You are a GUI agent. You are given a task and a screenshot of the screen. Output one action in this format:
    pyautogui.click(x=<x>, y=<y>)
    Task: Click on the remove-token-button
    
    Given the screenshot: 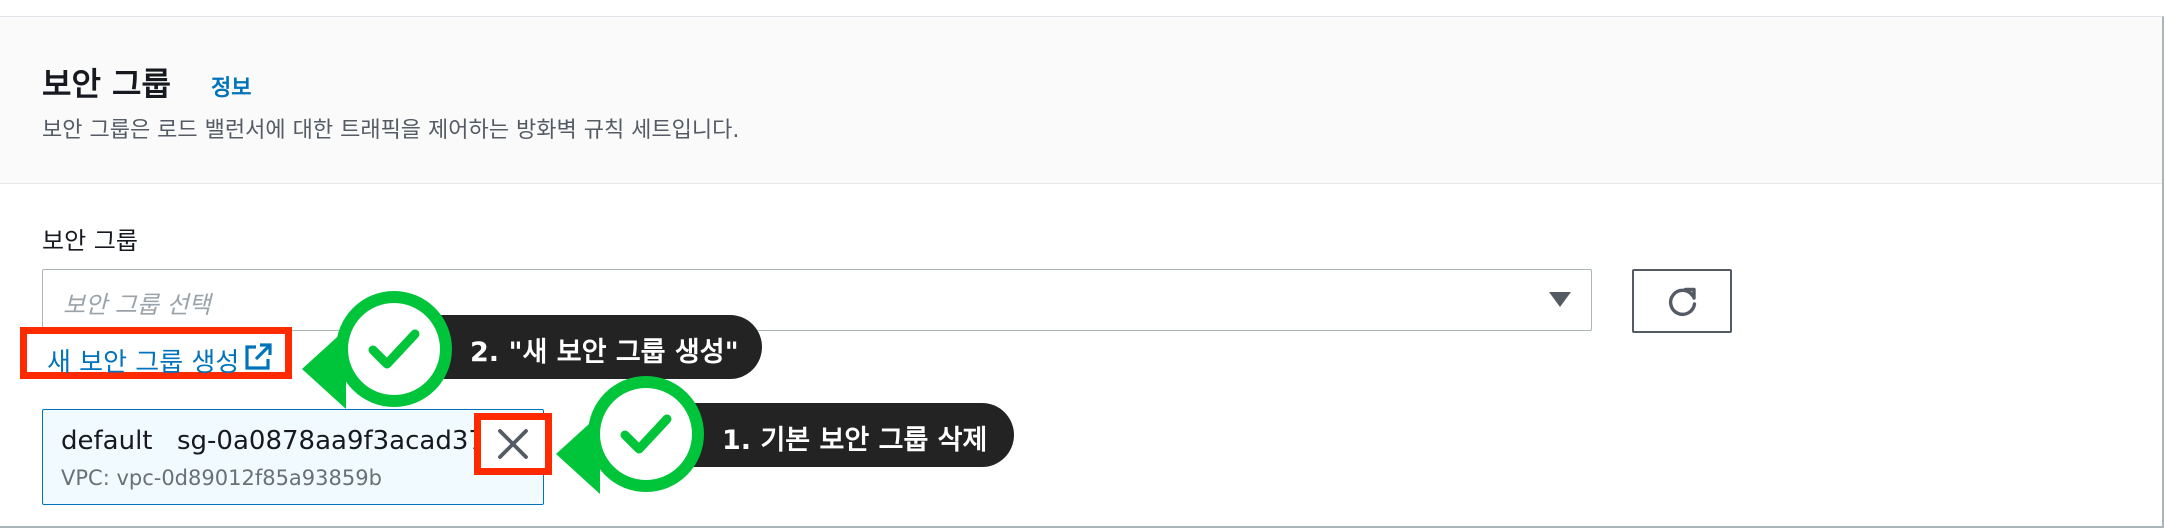 What is the action you would take?
    pyautogui.click(x=513, y=444)
    